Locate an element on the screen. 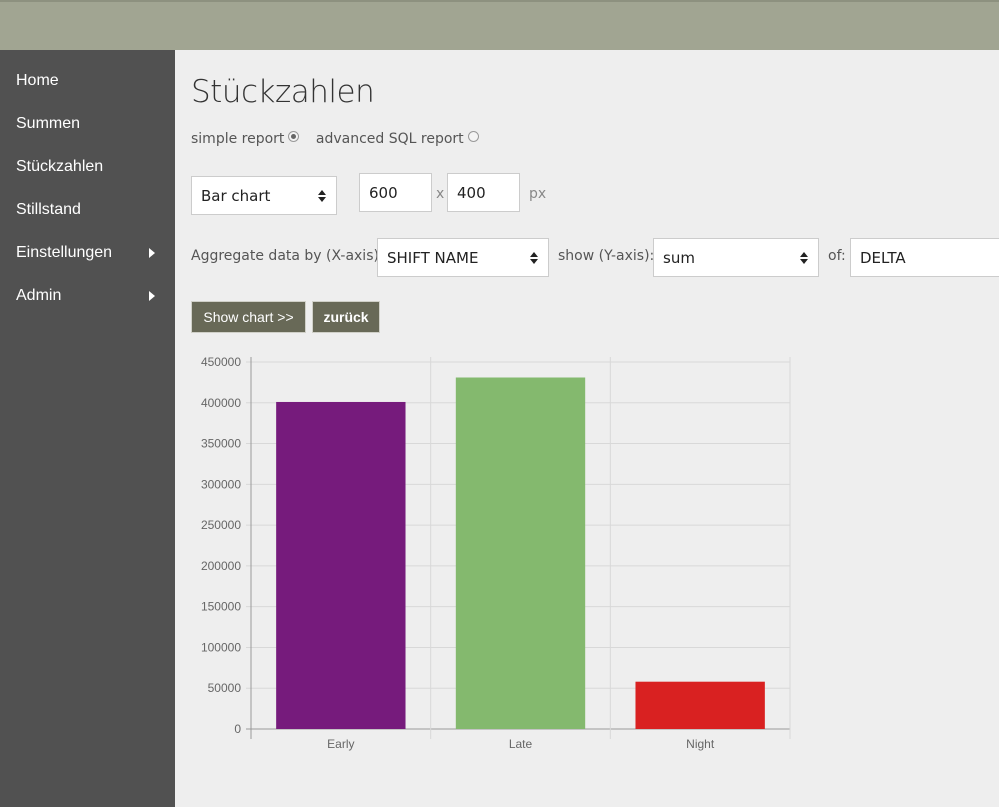  y-tick-label: 150000 is located at coordinates (221, 607).